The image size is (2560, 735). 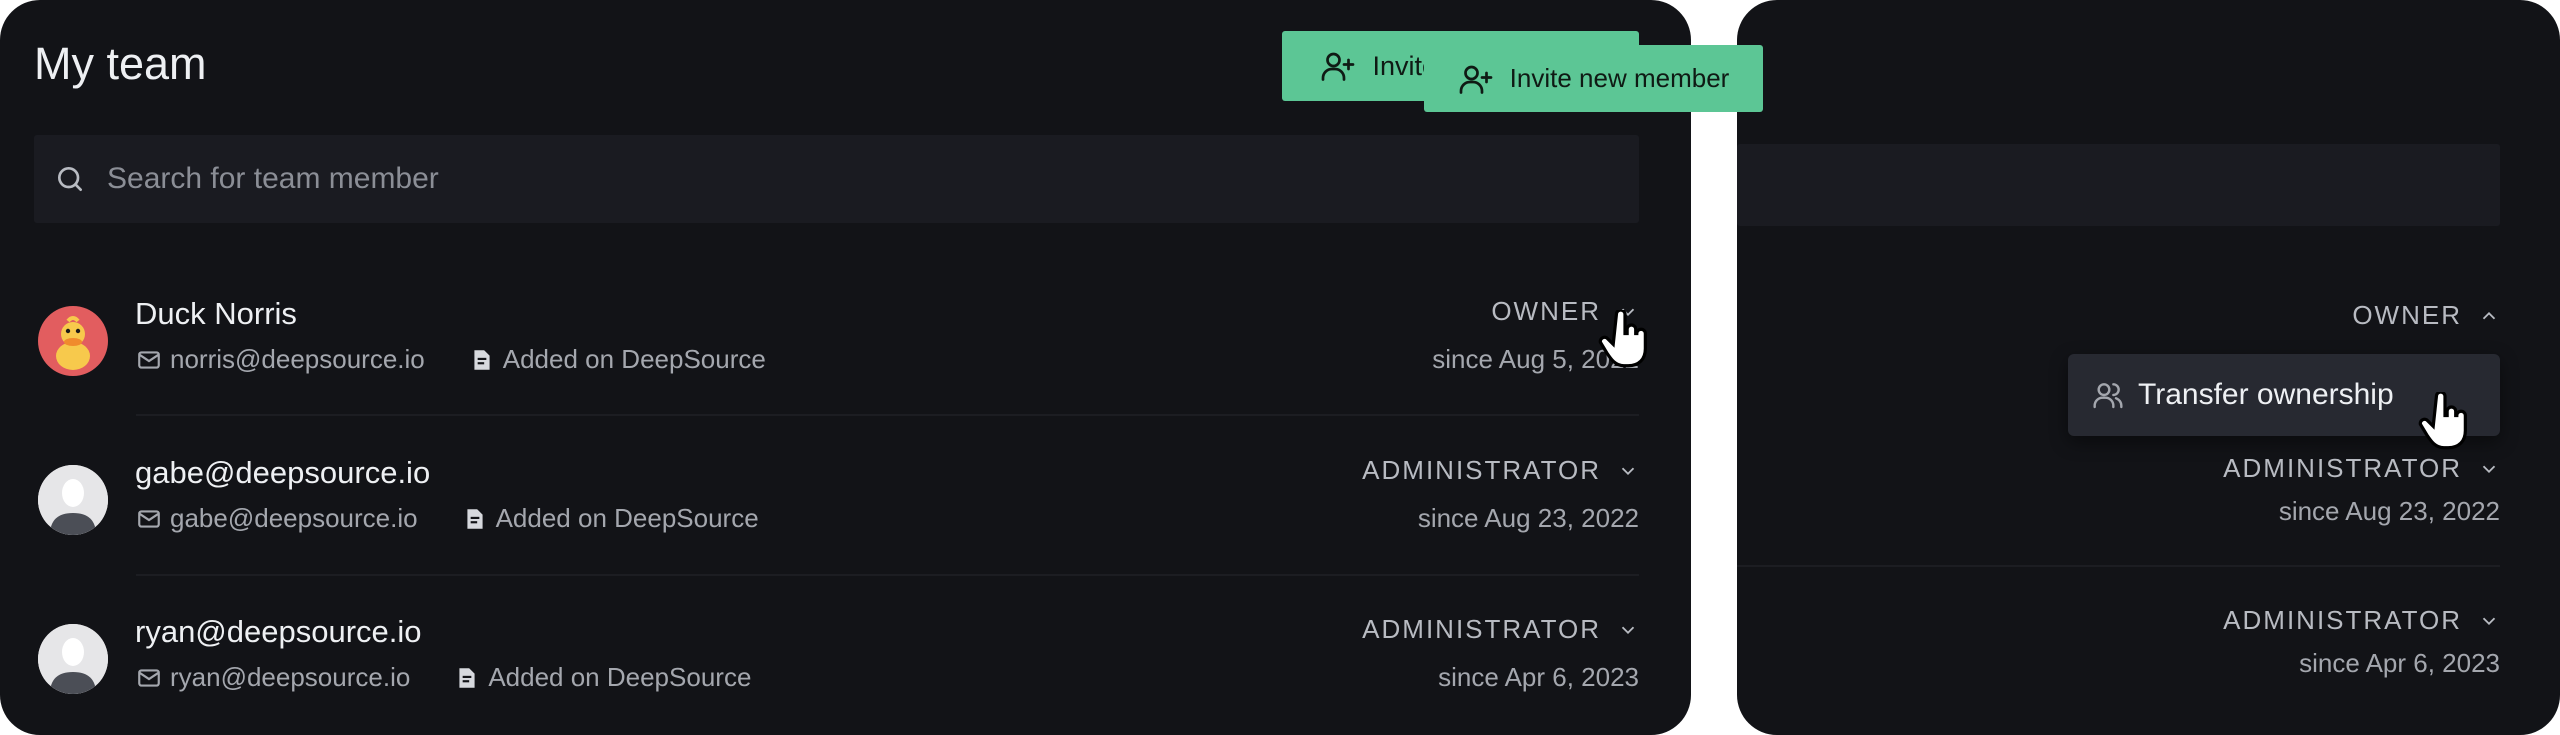 What do you see at coordinates (2266, 394) in the screenshot?
I see `menu-item-label: Transfer ownership` at bounding box center [2266, 394].